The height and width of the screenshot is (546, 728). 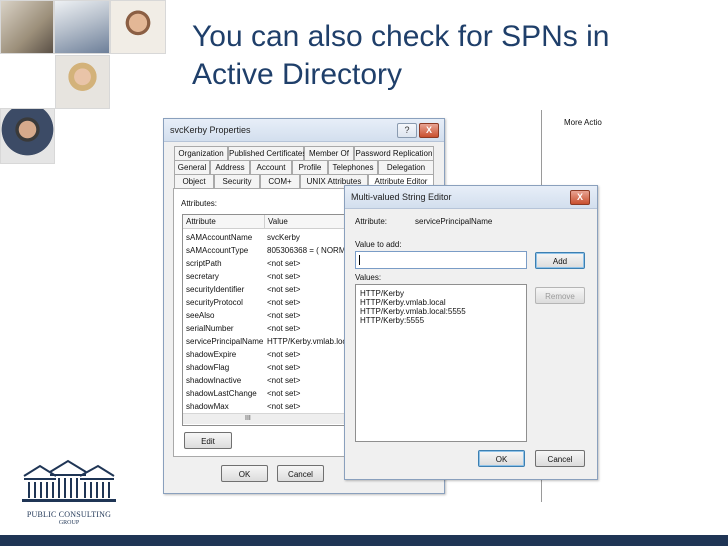 I want to click on attribute-cell: shadowLastChange, so click(x=221, y=393).